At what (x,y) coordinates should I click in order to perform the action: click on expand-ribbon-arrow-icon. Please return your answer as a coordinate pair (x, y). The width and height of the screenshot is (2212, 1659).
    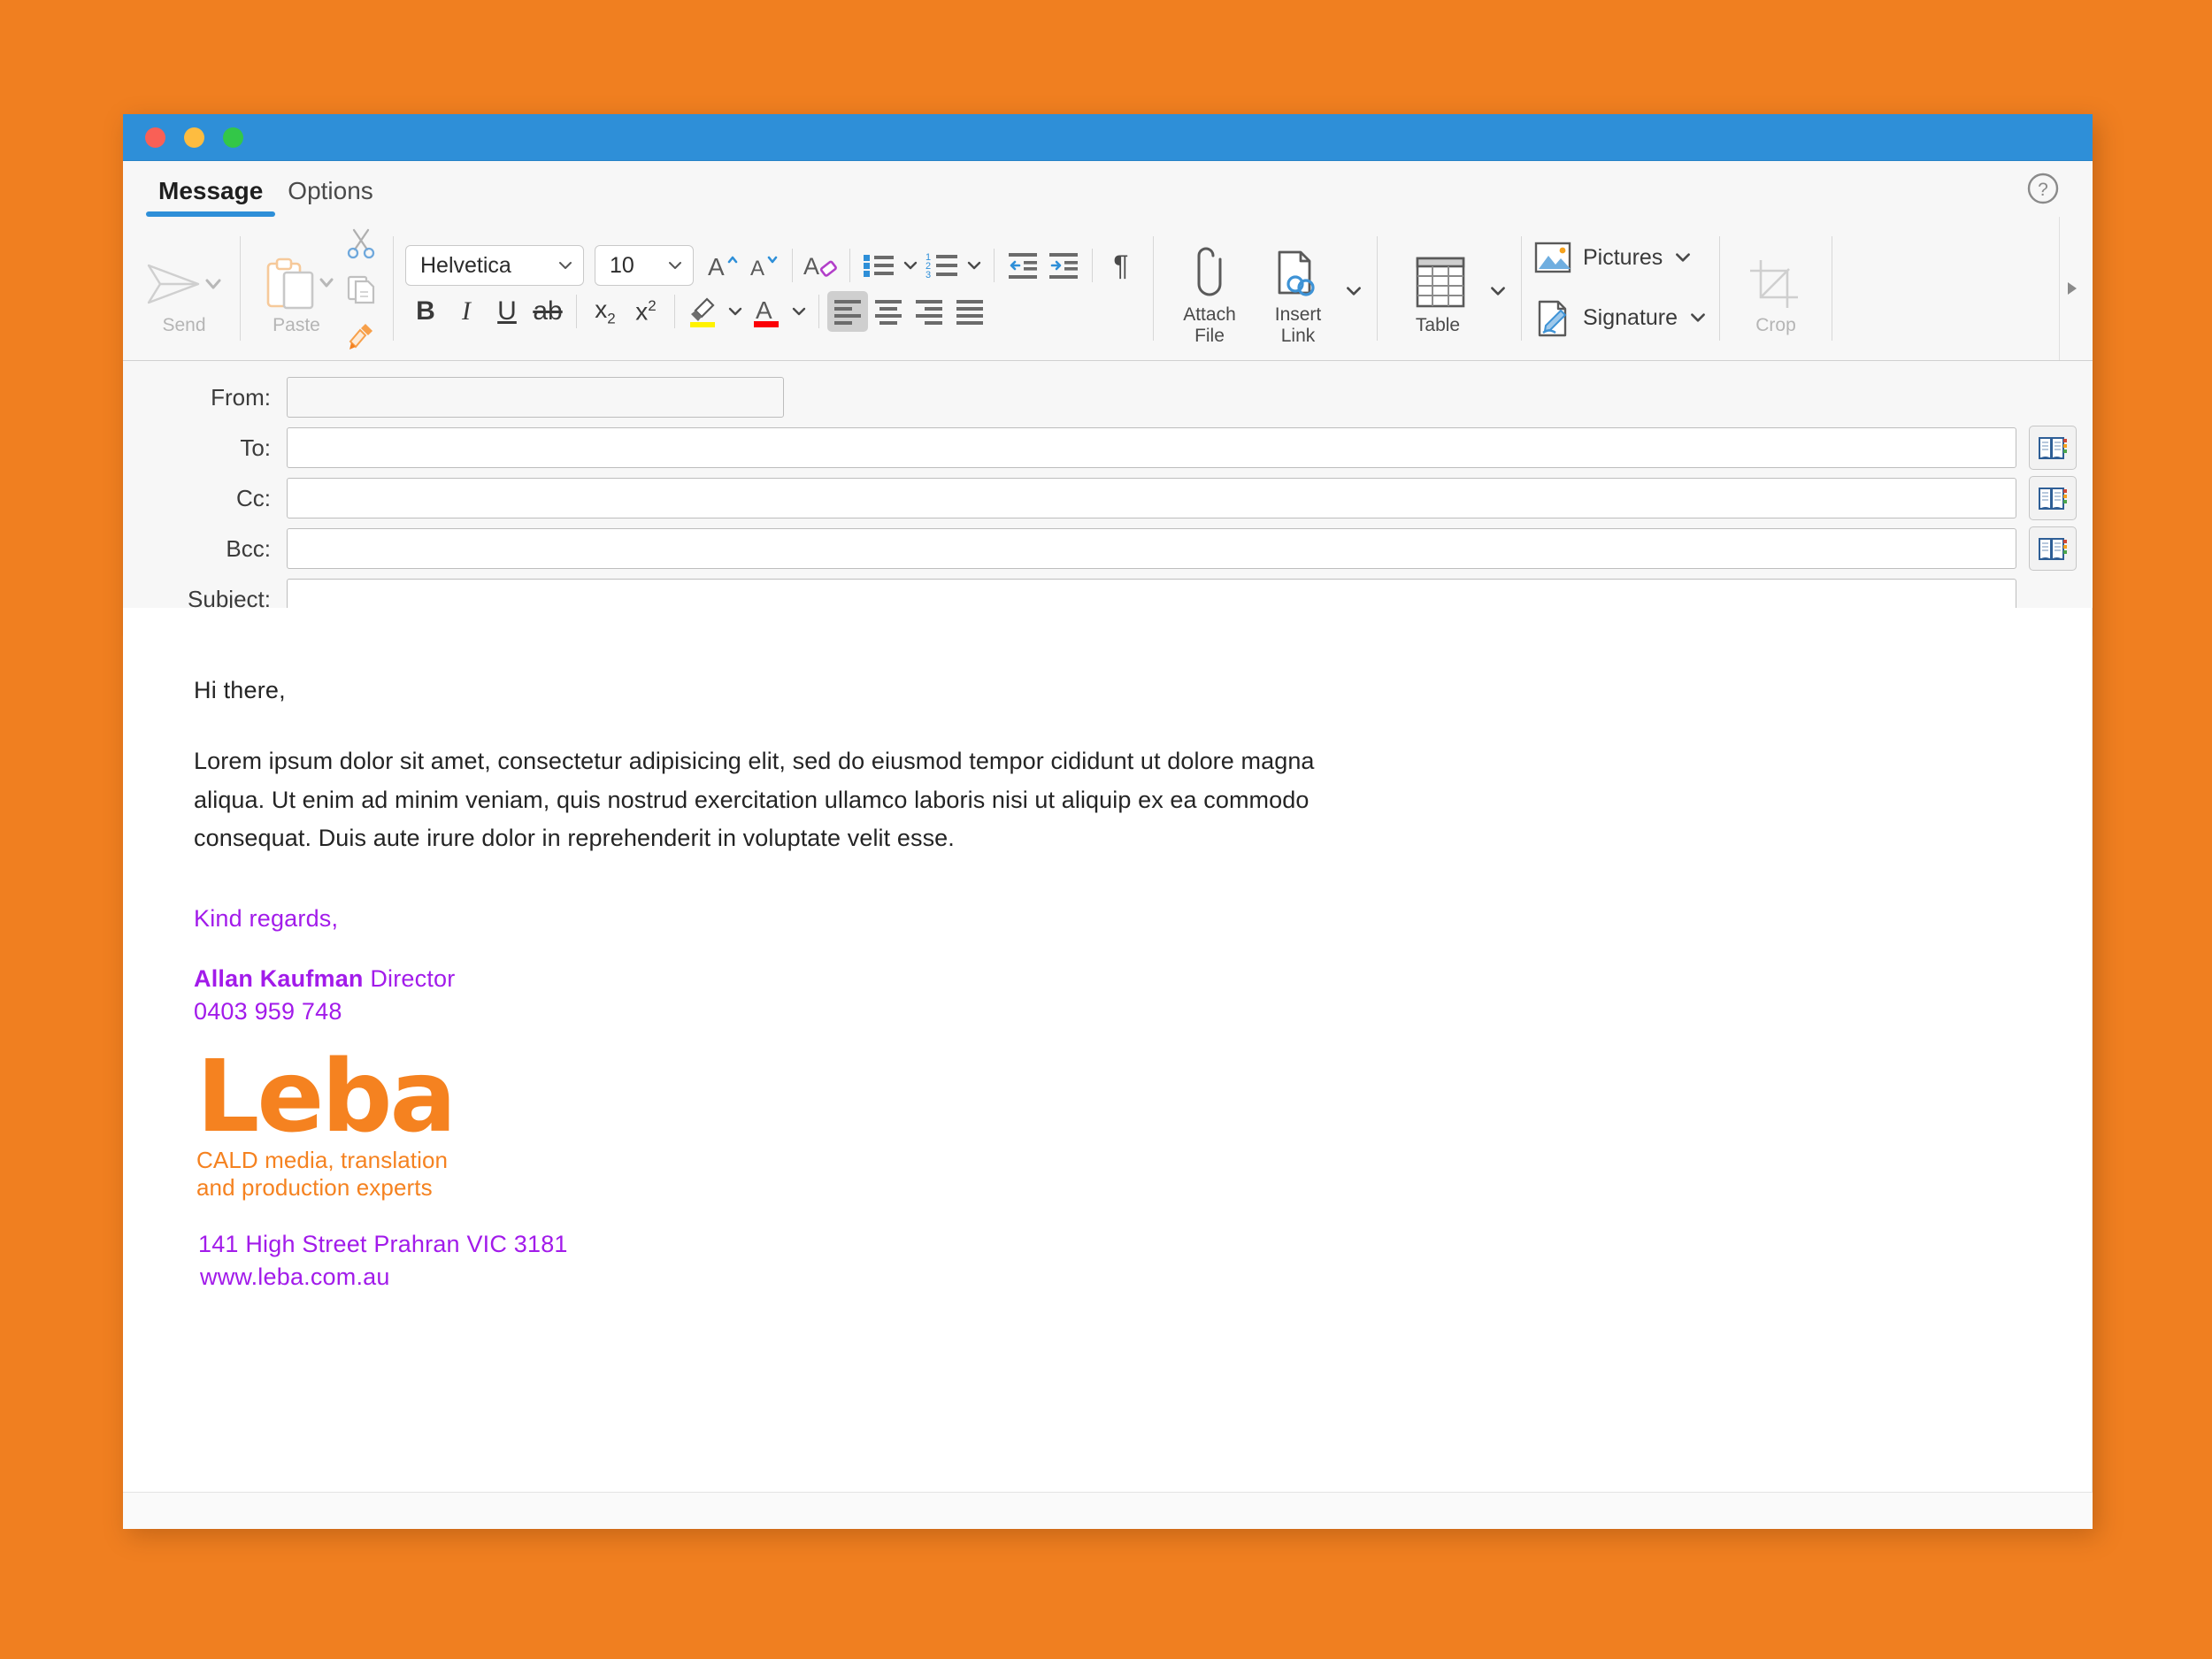
    Looking at the image, I should click on (2071, 288).